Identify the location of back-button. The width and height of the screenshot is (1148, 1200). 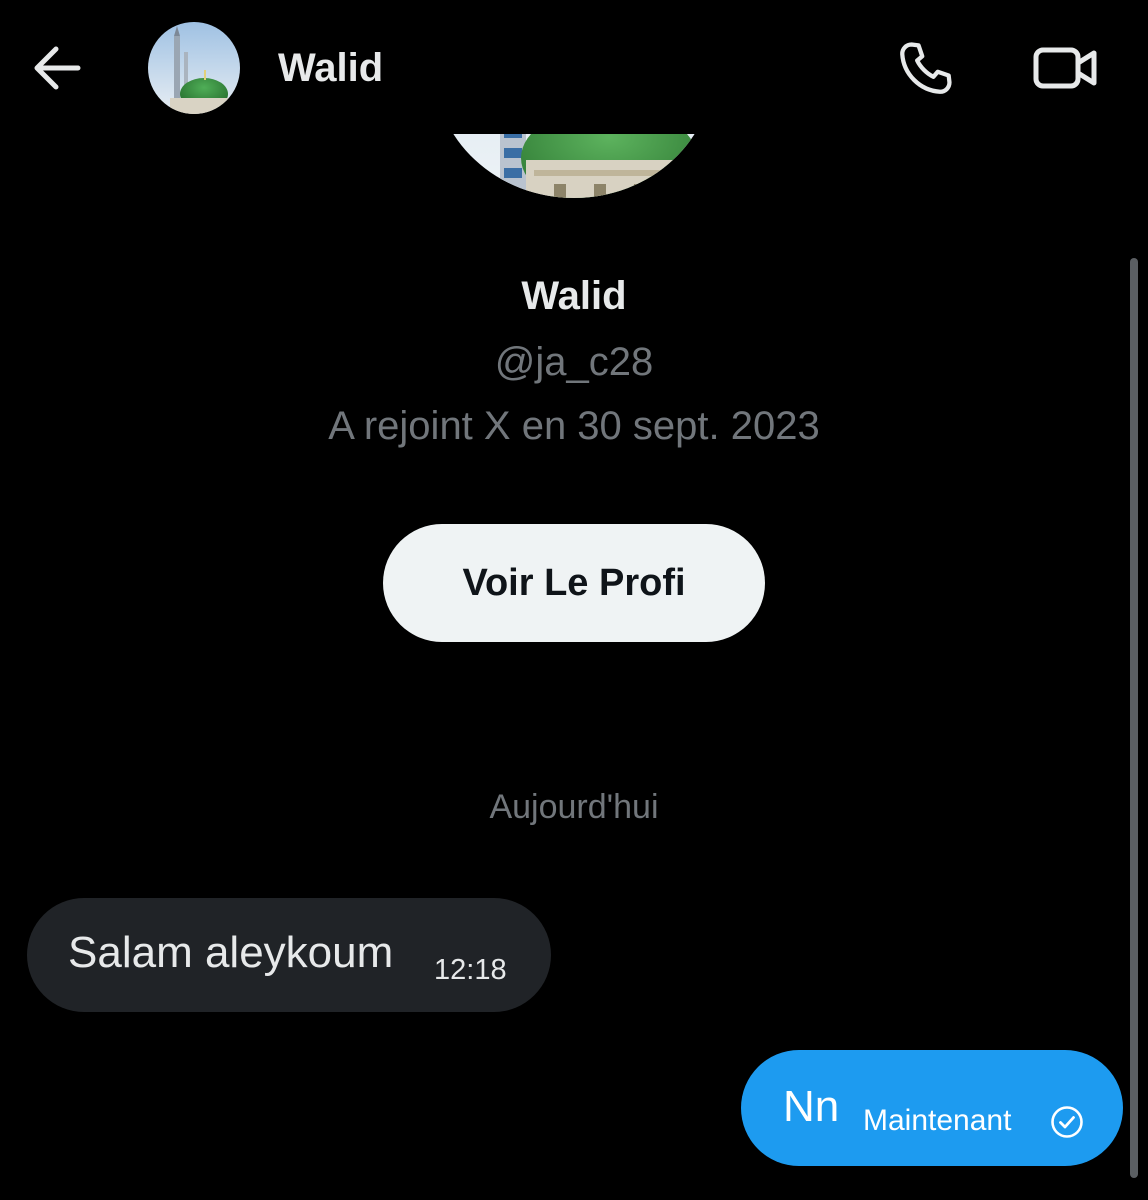
(58, 68).